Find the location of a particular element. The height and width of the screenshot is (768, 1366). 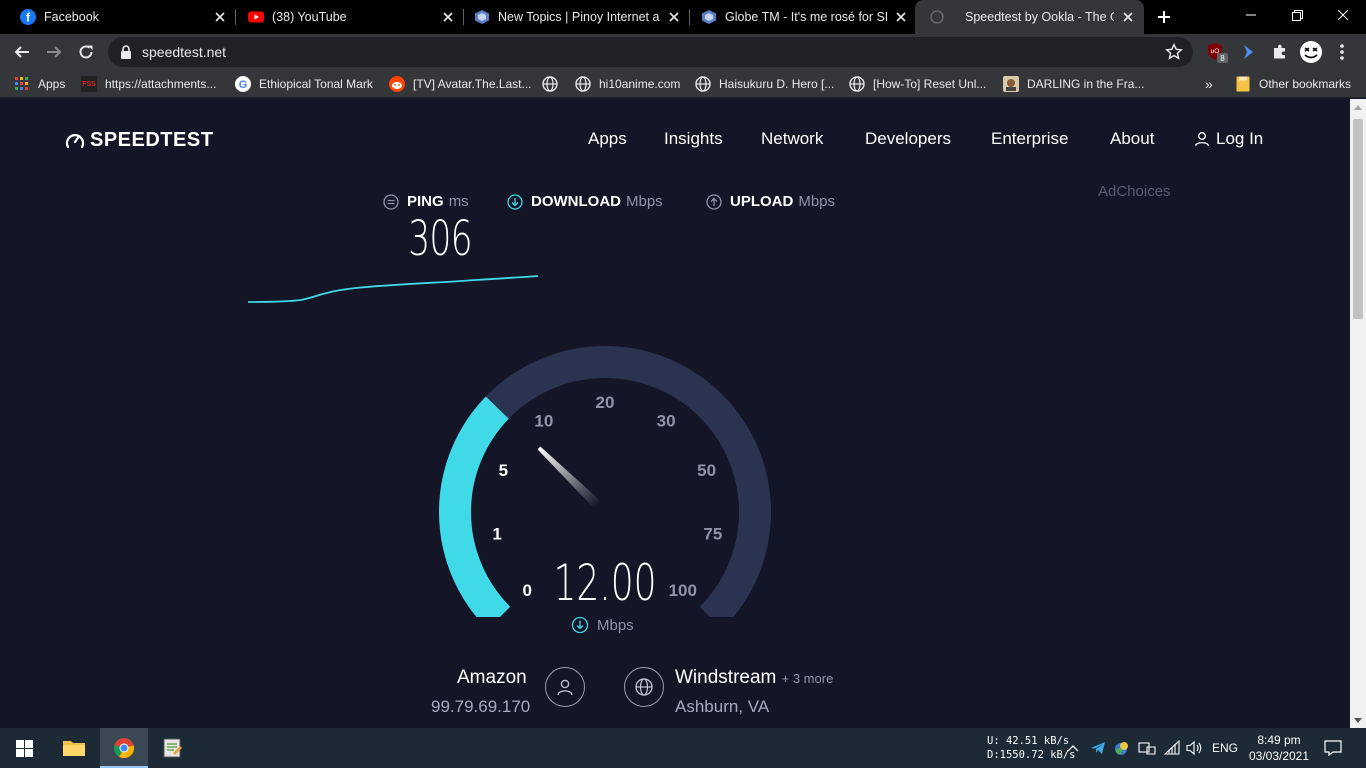

facebook-icon: f is located at coordinates (28, 17).